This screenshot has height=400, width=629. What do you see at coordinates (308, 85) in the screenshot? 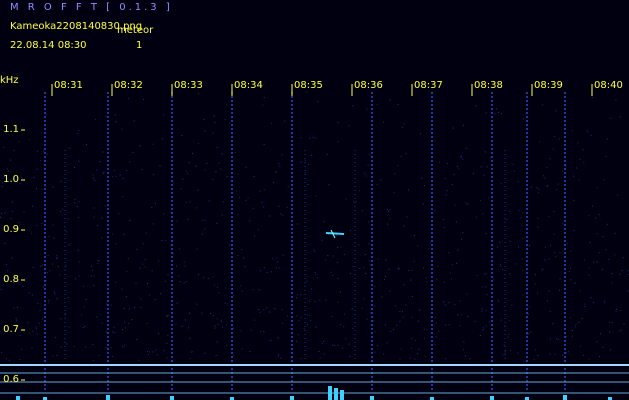
I see `x-tick-label: 08:35` at bounding box center [308, 85].